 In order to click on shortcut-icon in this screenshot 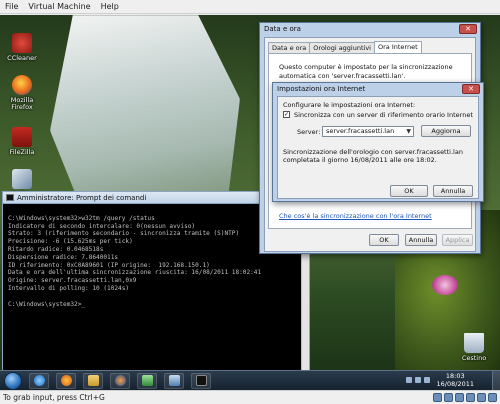, I will do `click(22, 179)`.